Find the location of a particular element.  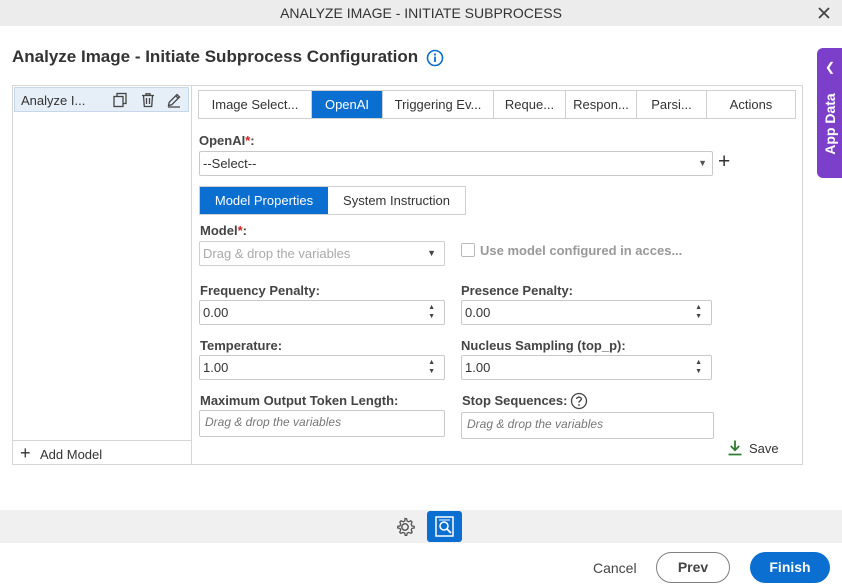

plus-icon: + is located at coordinates (25, 453).